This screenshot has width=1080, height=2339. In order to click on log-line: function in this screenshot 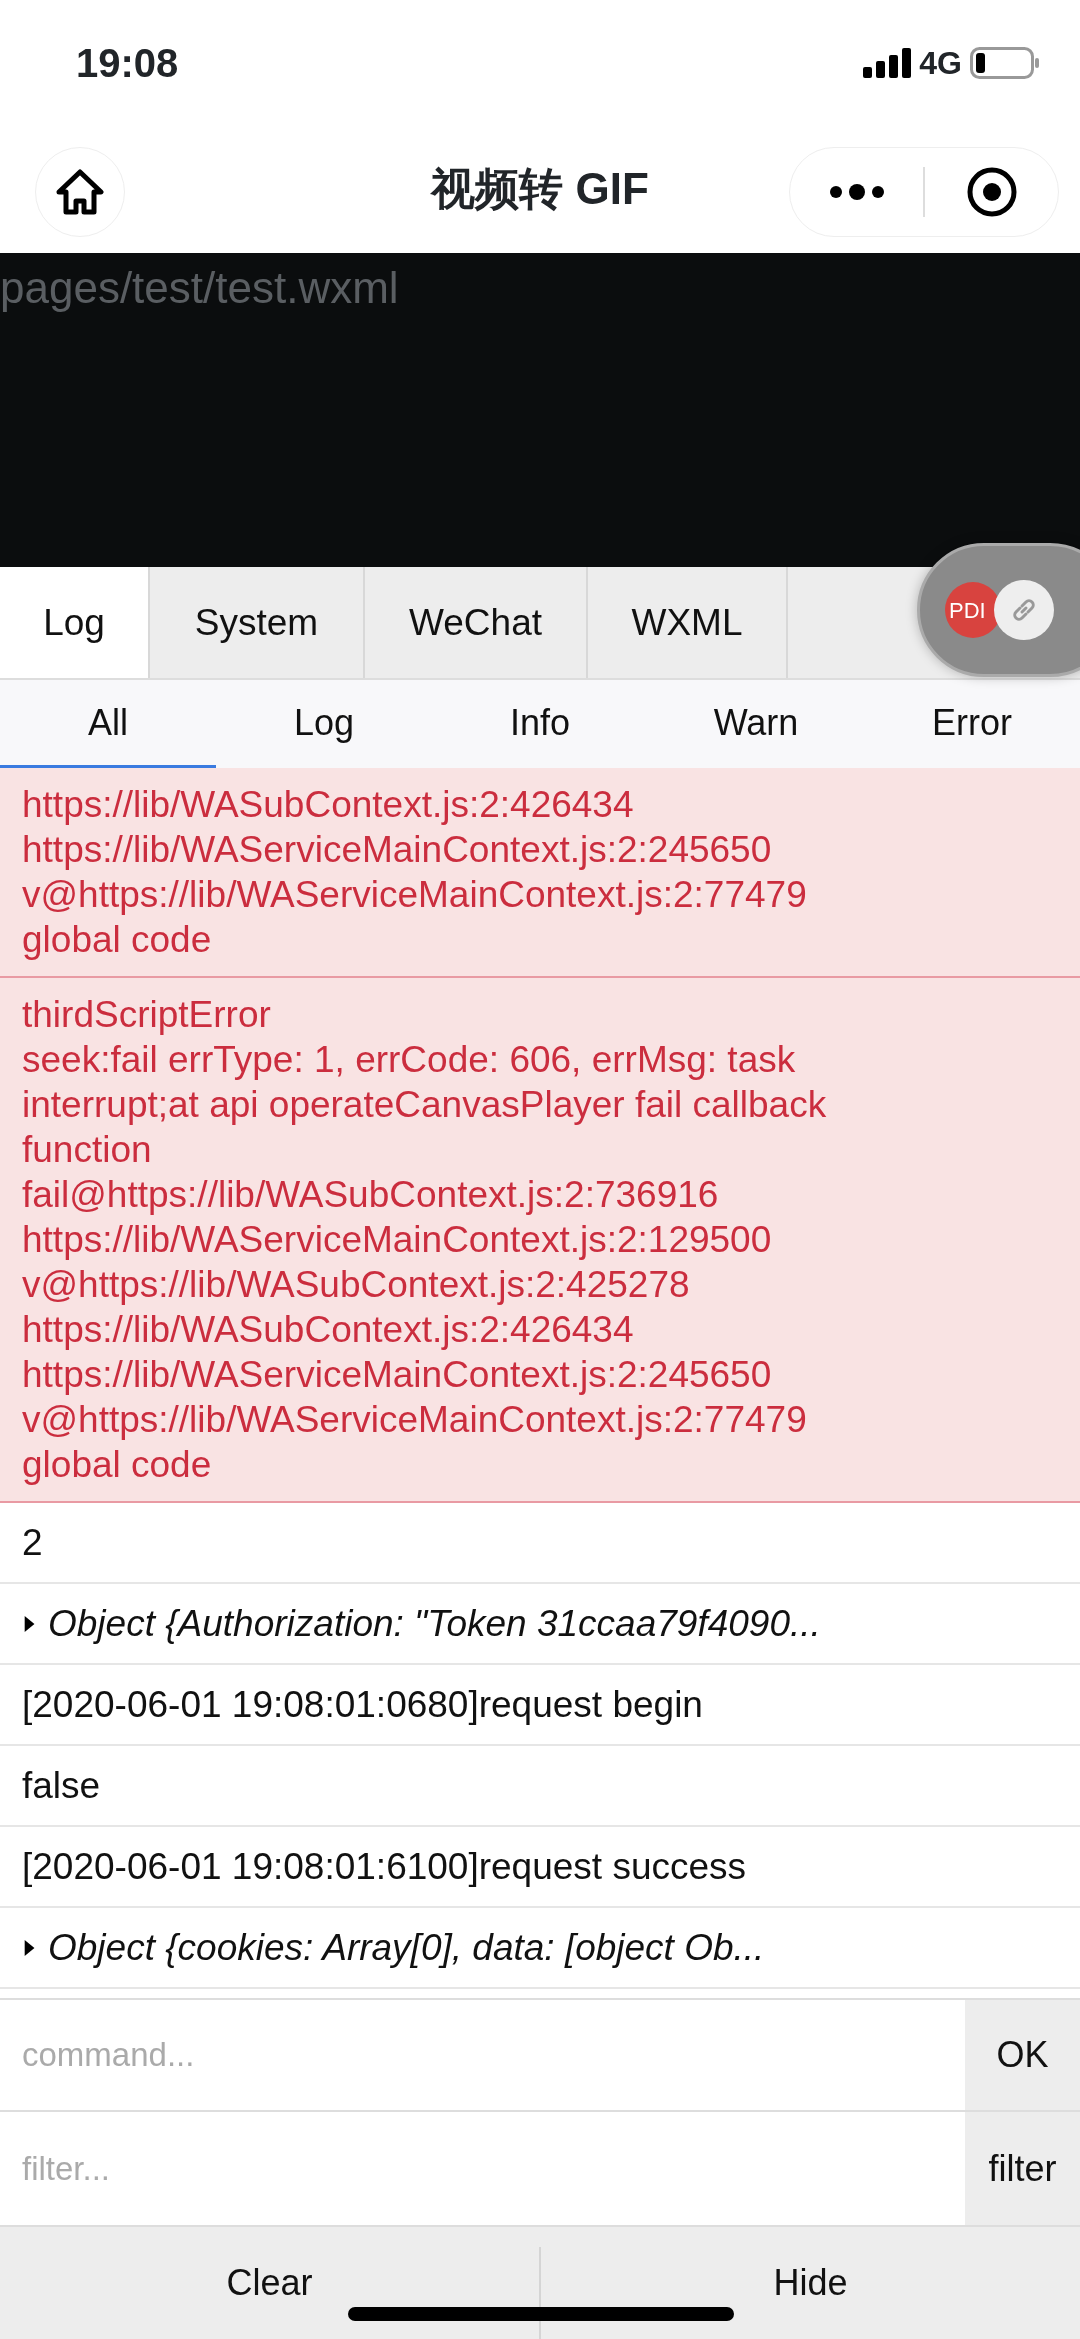, I will do `click(87, 1150)`.